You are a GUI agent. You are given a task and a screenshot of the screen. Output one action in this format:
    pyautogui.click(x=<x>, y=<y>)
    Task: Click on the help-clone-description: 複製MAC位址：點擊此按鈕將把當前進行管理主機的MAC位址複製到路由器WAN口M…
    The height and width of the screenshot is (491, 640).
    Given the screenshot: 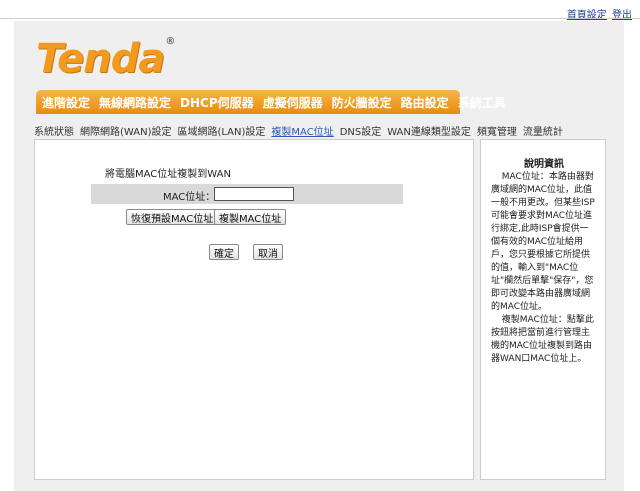 What is the action you would take?
    pyautogui.click(x=542, y=339)
    